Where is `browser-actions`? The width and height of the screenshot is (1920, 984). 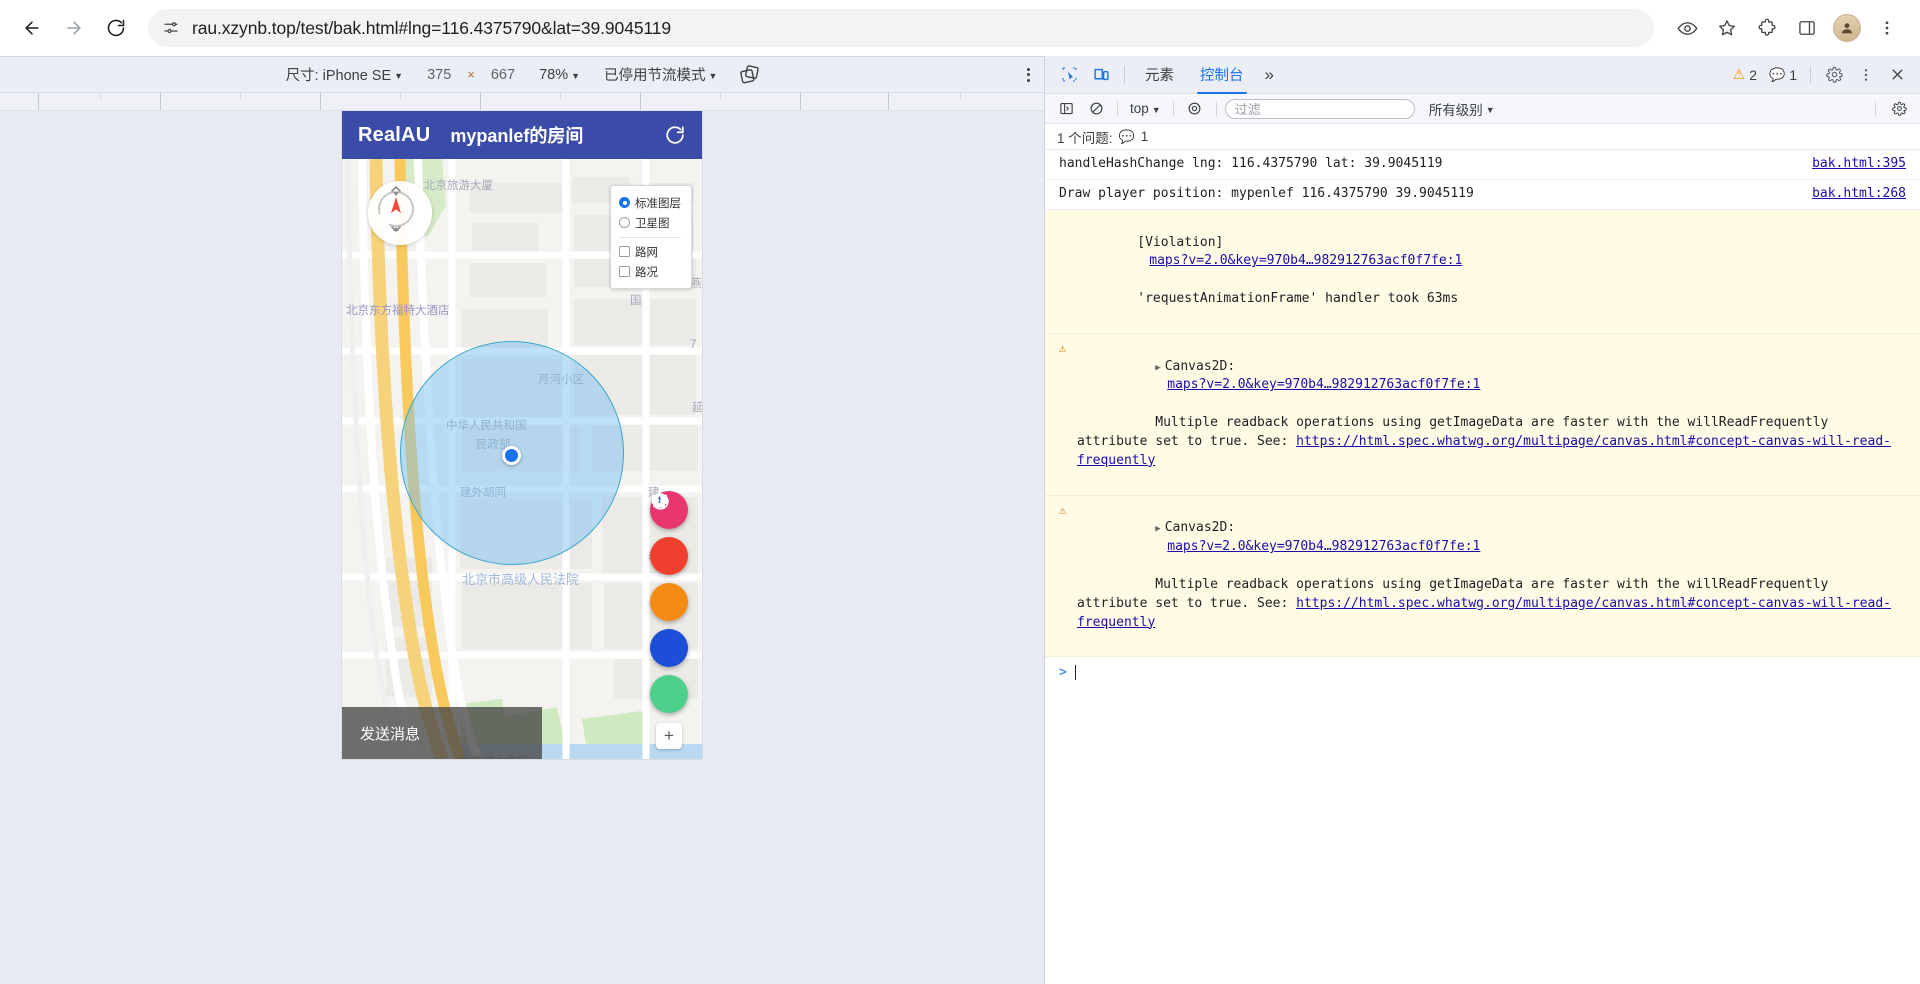 browser-actions is located at coordinates (1787, 28).